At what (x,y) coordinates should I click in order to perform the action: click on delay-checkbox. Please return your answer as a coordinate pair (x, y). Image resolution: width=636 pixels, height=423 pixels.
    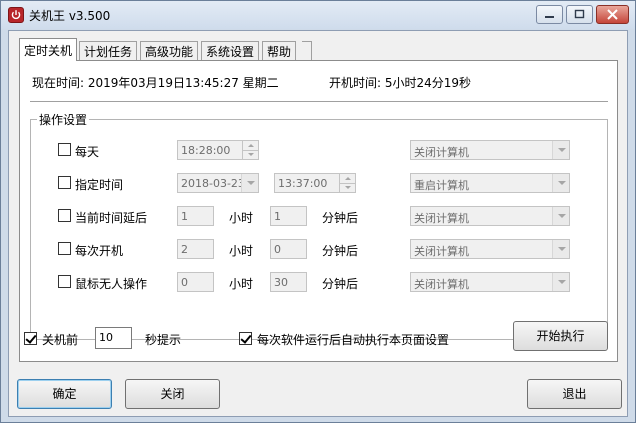
    Looking at the image, I should click on (64, 215).